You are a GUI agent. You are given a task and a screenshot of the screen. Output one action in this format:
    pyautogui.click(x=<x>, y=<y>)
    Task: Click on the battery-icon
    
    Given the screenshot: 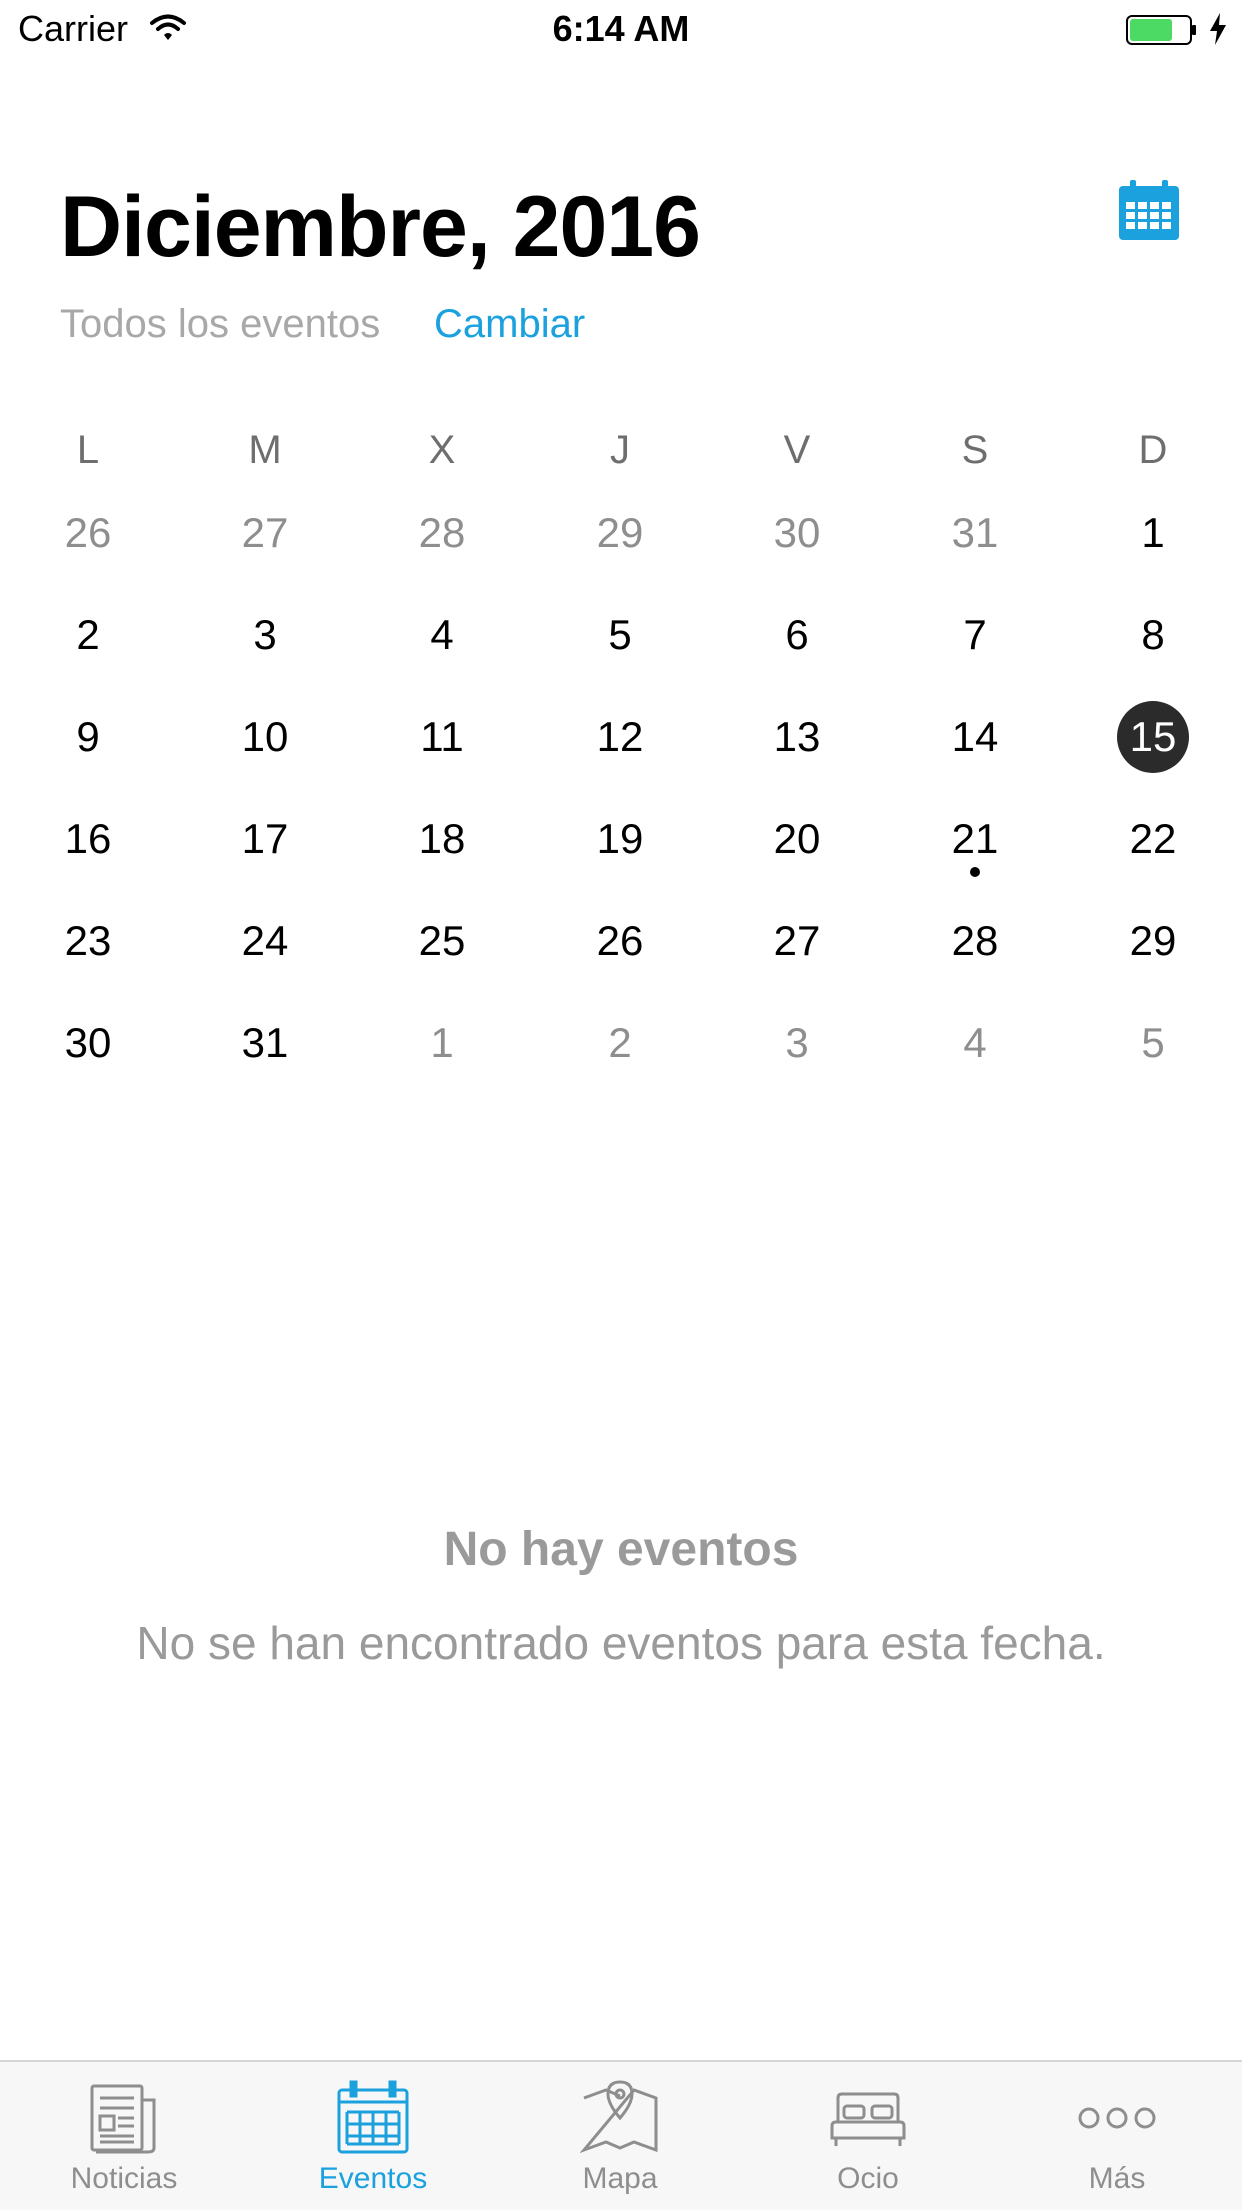 What is the action you would take?
    pyautogui.click(x=1162, y=33)
    